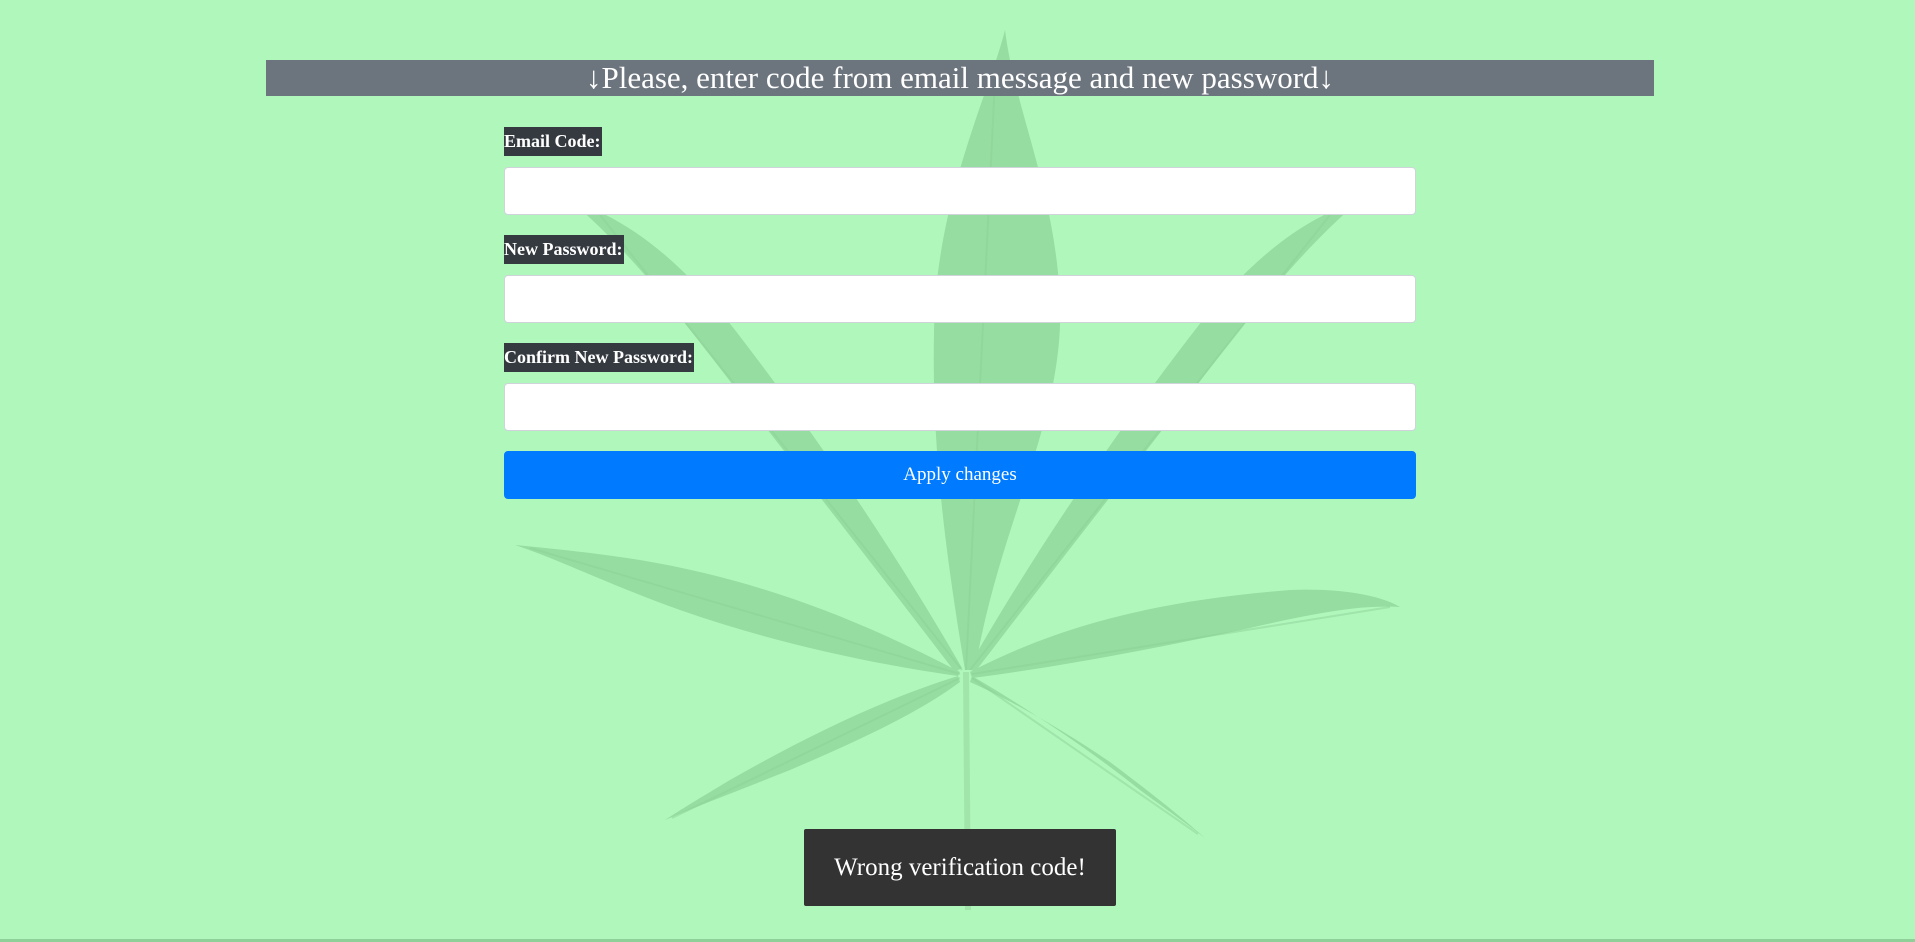  Describe the element at coordinates (960, 191) in the screenshot. I see `email-code-input` at that location.